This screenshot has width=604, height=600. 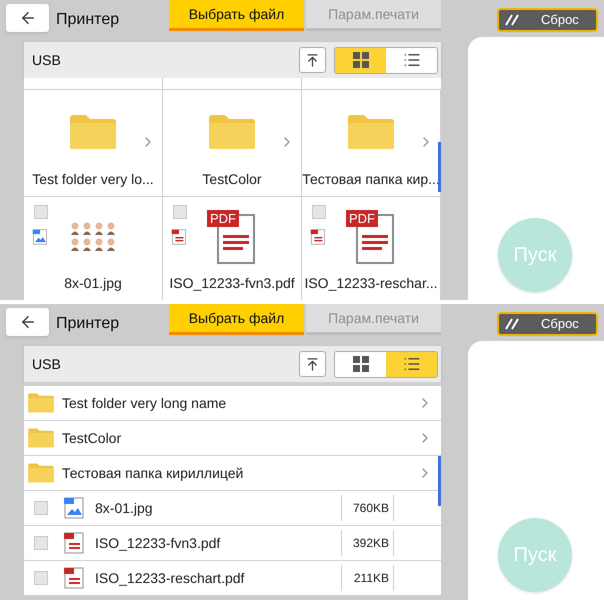 I want to click on file-row: ISO_12233-reschart.pdf 211KB, so click(x=232, y=578).